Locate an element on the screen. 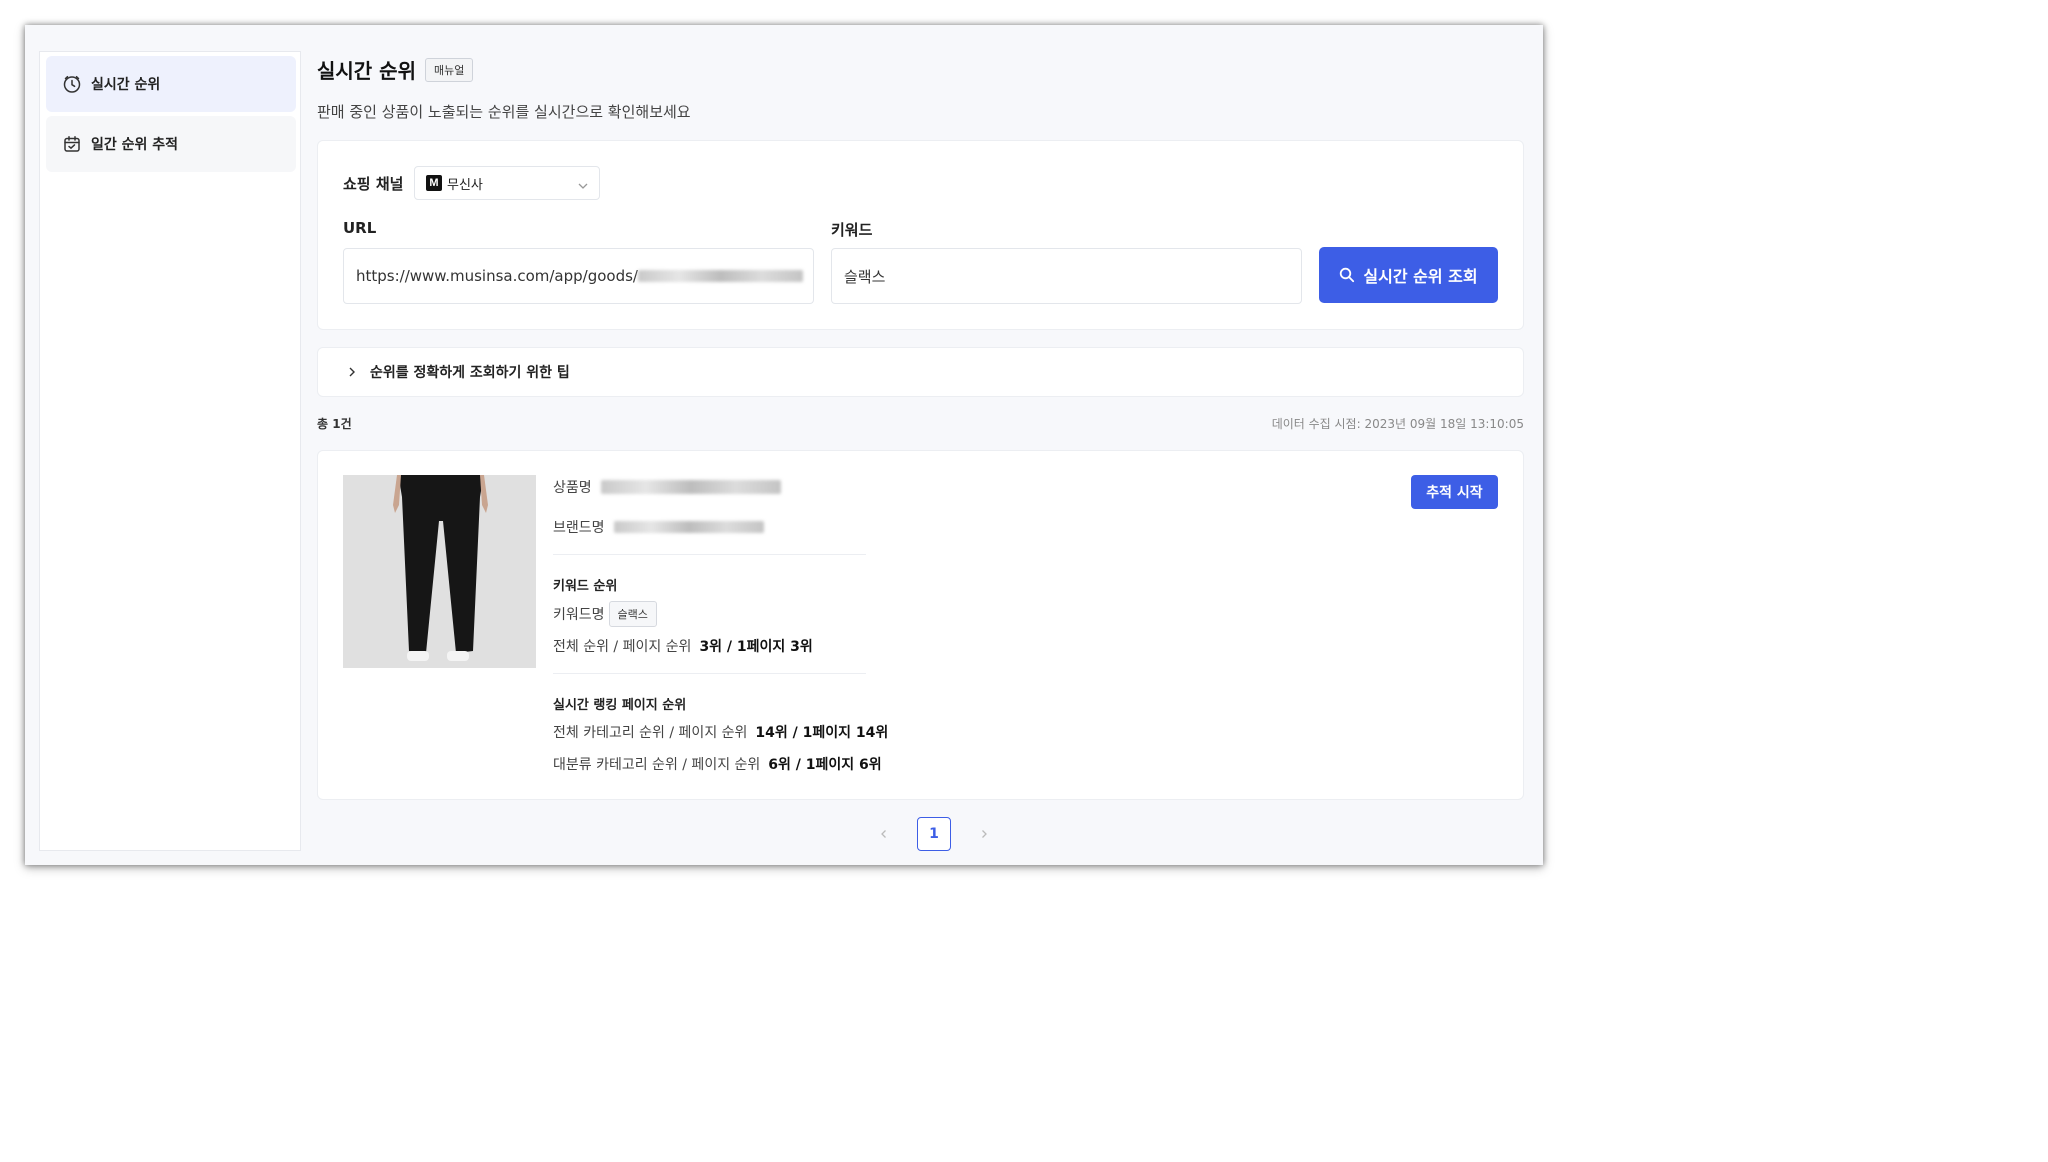 The image size is (2048, 1162). main-category-rank-label: 대분류 카테고리 순위 / 페이지 순위 is located at coordinates (657, 765).